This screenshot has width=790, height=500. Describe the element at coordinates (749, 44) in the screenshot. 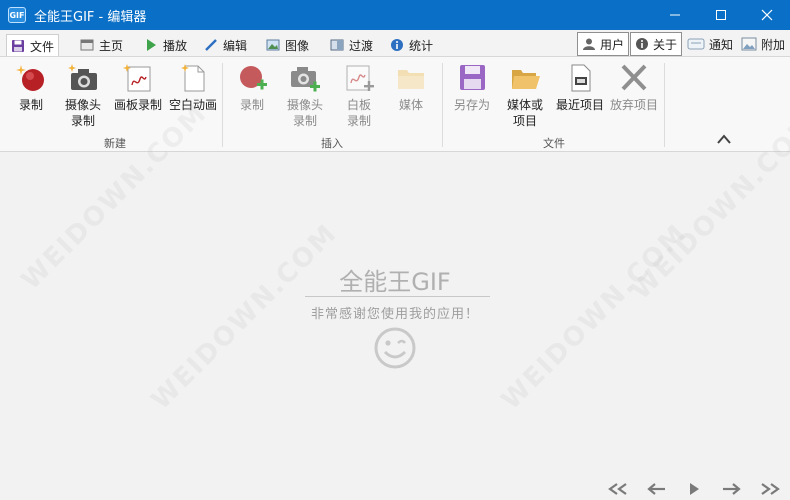

I see `attachment-icon` at that location.